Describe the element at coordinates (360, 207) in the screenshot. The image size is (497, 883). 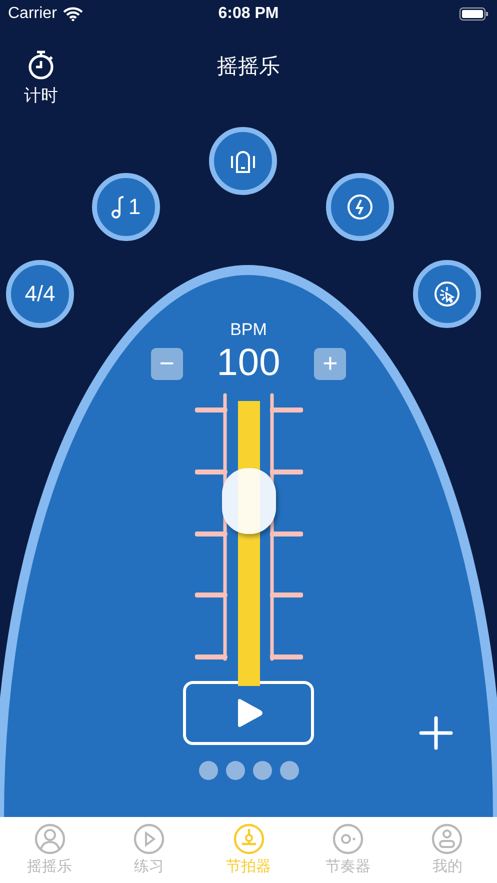
I see `lightning-icon` at that location.